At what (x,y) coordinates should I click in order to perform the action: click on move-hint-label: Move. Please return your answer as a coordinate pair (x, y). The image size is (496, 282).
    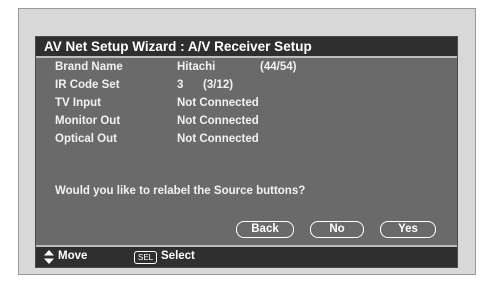
    Looking at the image, I should click on (73, 256).